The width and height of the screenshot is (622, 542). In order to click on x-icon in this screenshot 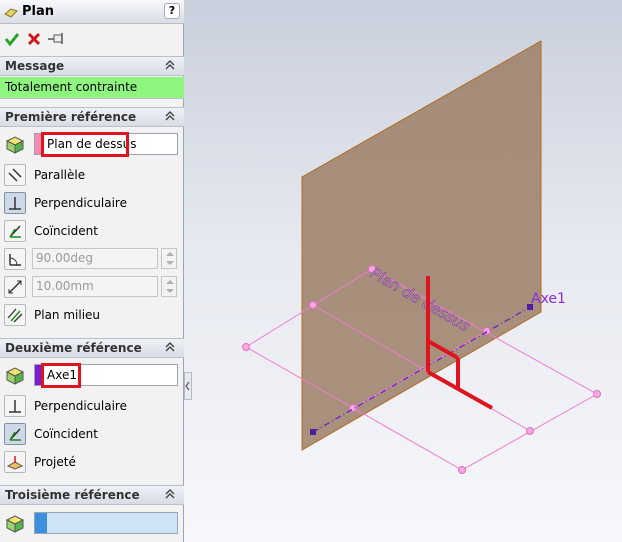, I will do `click(34, 39)`.